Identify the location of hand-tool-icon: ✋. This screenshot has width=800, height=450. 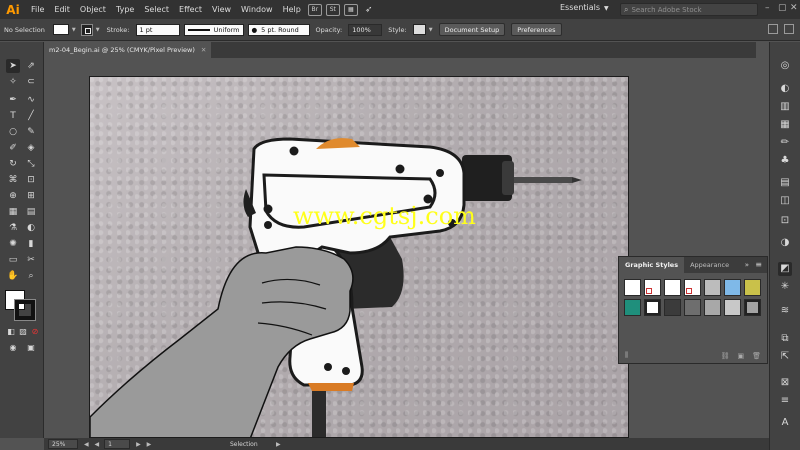
(13, 276).